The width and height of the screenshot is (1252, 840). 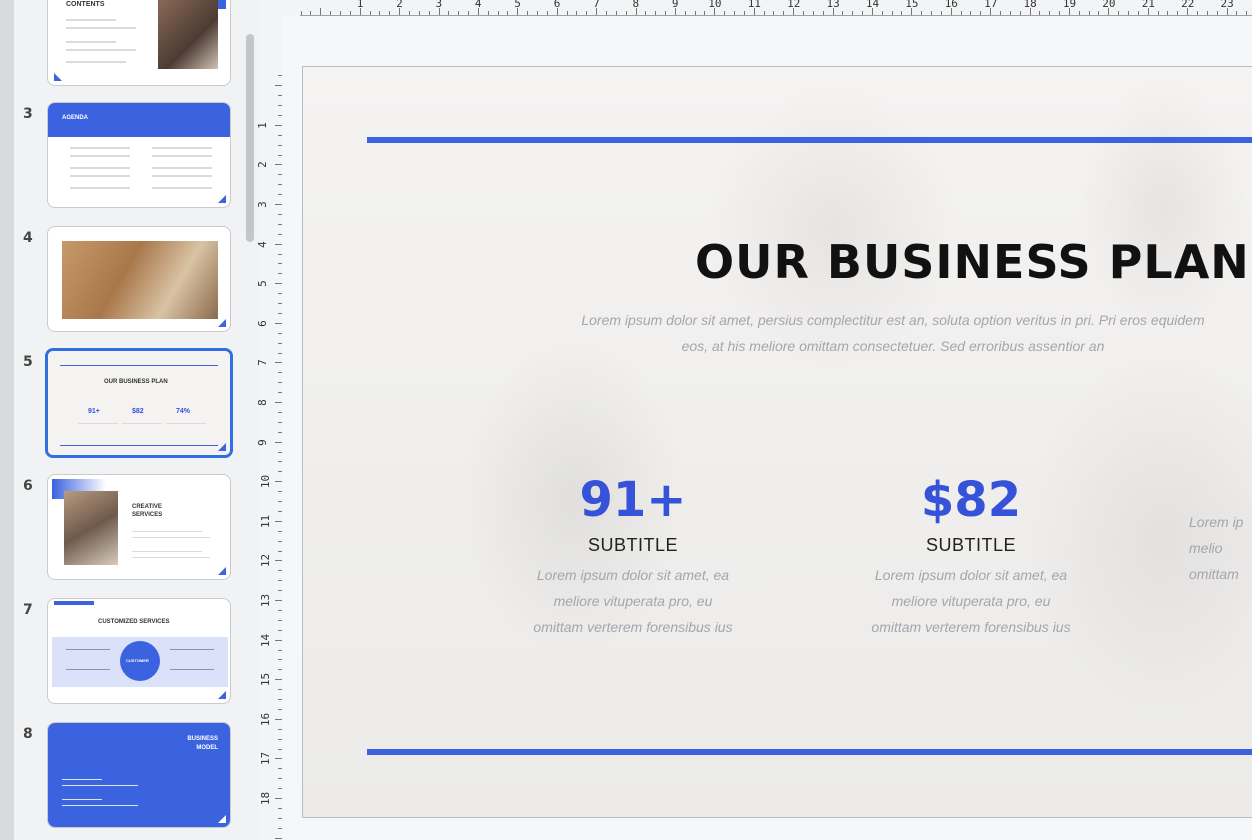 What do you see at coordinates (28, 486) in the screenshot?
I see `thumbnail-number: 6` at bounding box center [28, 486].